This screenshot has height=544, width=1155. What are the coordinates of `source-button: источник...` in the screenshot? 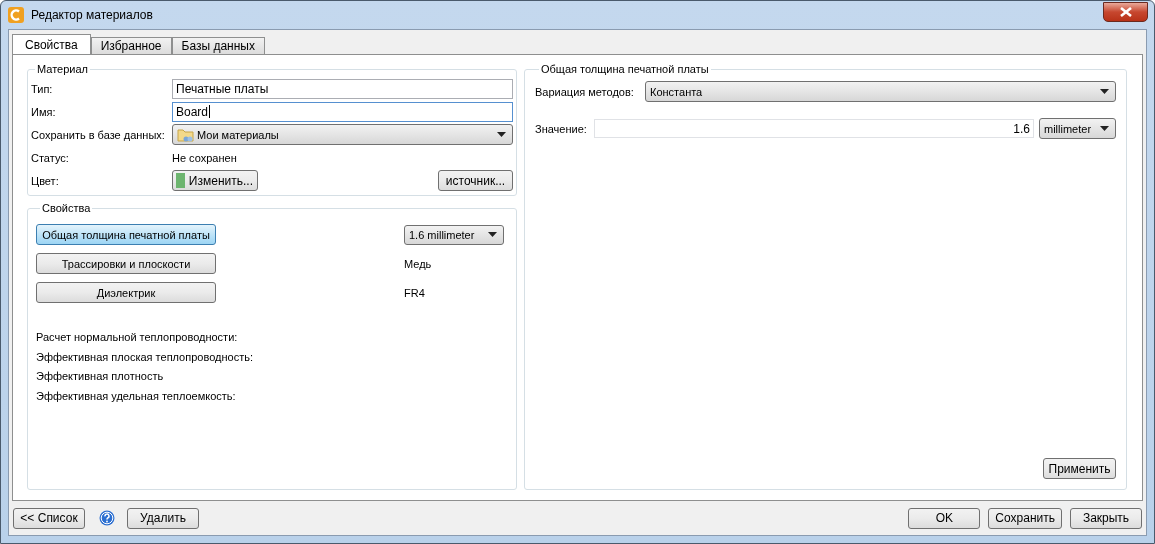 It's located at (475, 180).